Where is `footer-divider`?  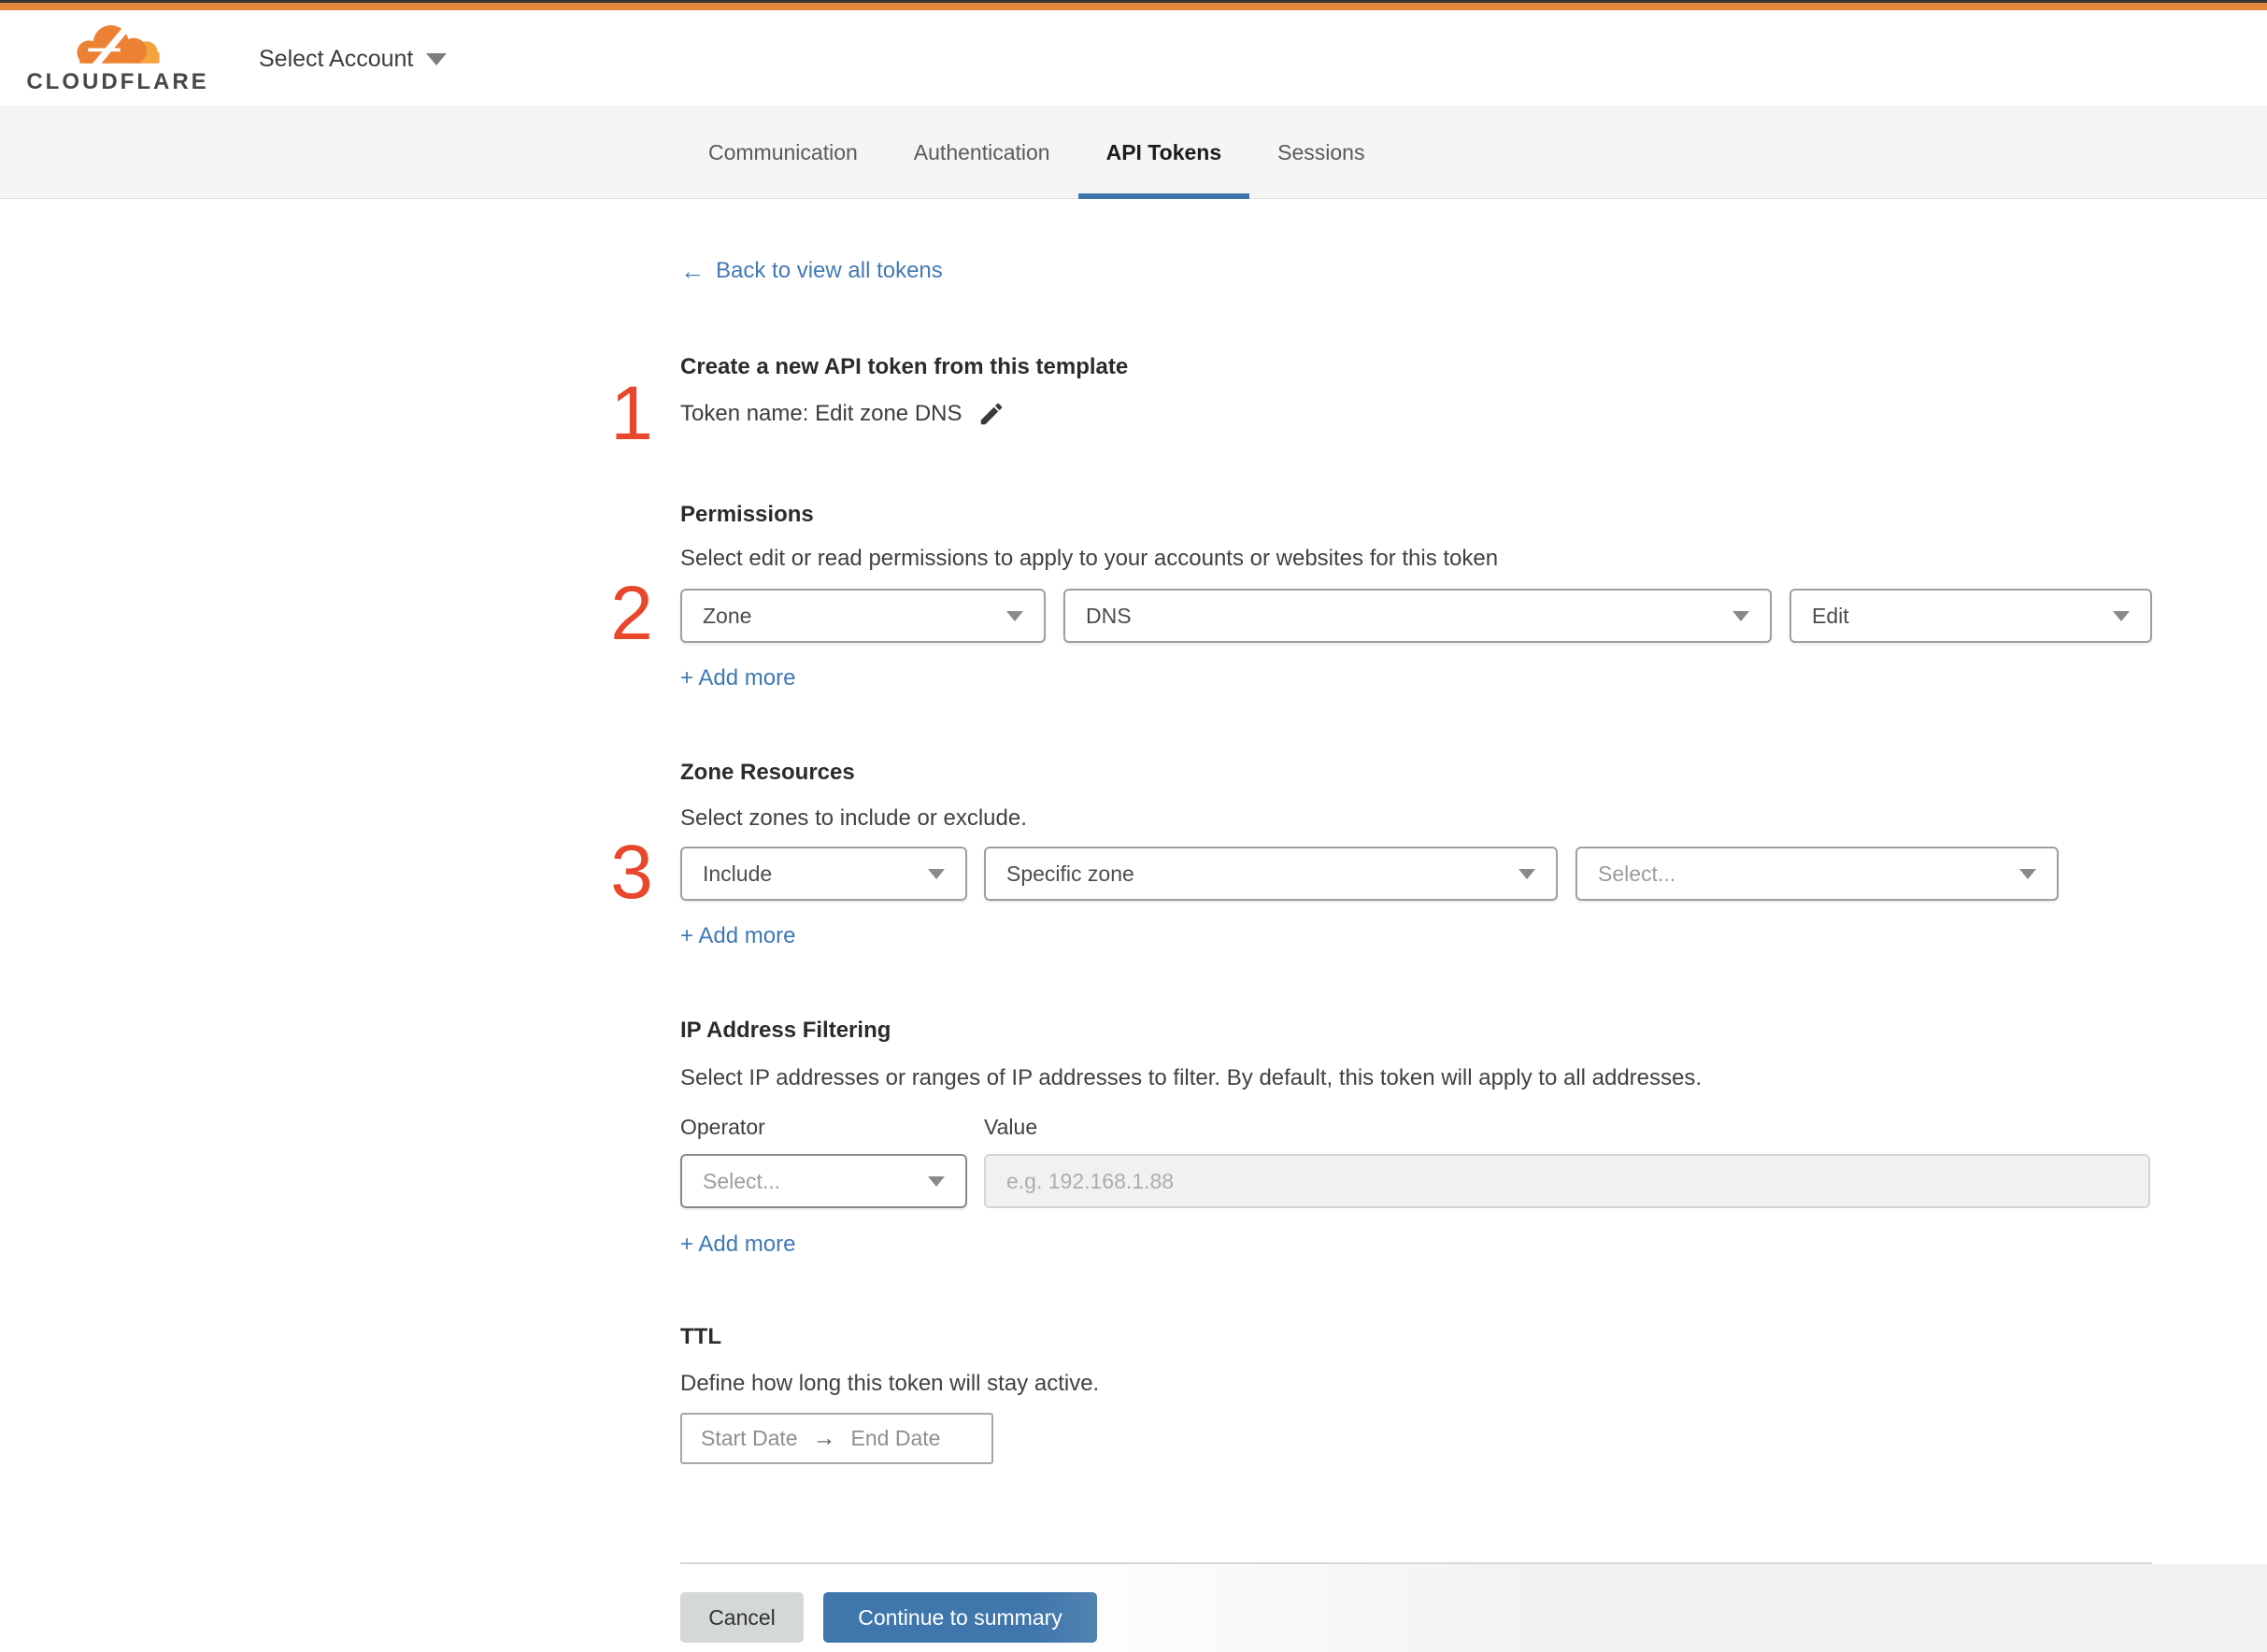 footer-divider is located at coordinates (1416, 1563).